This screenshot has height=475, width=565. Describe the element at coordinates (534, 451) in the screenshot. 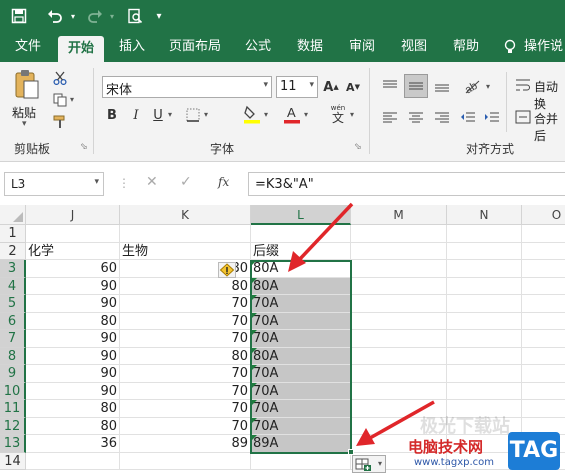

I see `watermark-badge: TAG` at that location.